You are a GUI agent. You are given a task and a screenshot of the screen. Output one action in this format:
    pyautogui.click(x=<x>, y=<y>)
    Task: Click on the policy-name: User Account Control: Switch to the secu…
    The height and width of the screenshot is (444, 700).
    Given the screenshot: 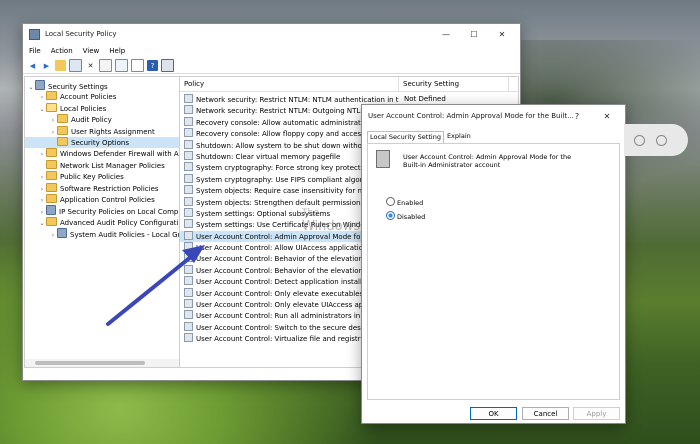 What is the action you would take?
    pyautogui.click(x=286, y=327)
    